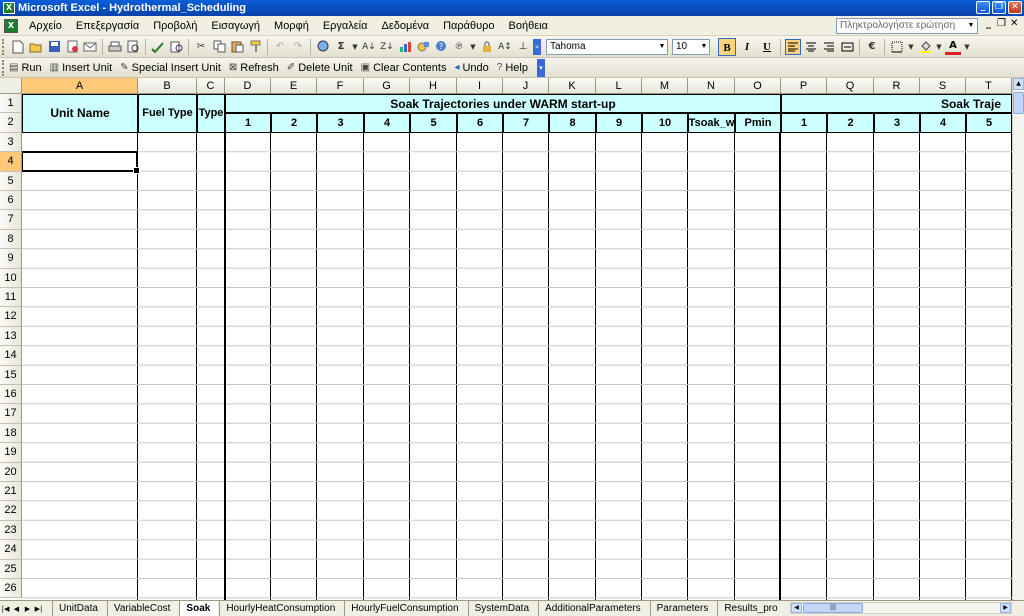 Image resolution: width=1024 pixels, height=616 pixels. What do you see at coordinates (11, 433) in the screenshot?
I see `row-header-18: 18` at bounding box center [11, 433].